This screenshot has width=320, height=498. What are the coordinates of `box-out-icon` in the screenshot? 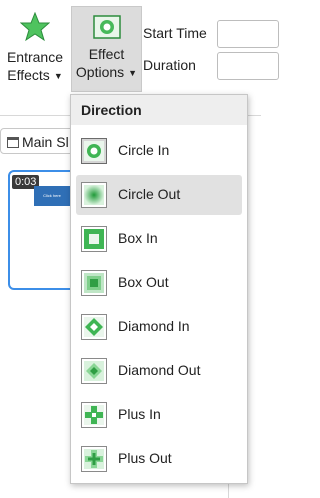 It's located at (94, 283).